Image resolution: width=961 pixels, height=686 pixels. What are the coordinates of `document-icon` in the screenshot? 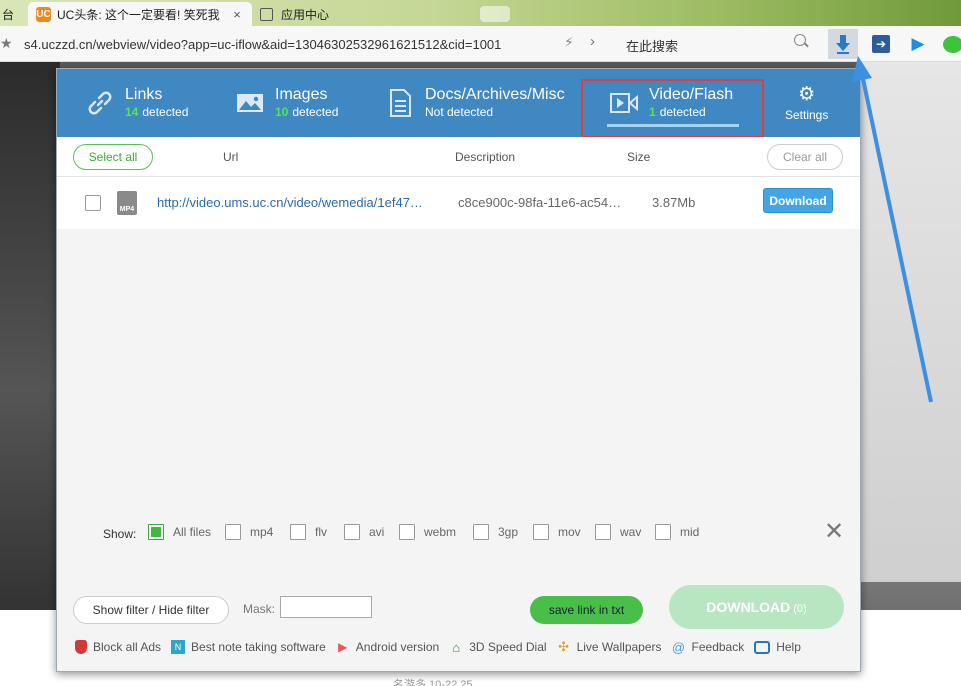 It's located at (400, 103).